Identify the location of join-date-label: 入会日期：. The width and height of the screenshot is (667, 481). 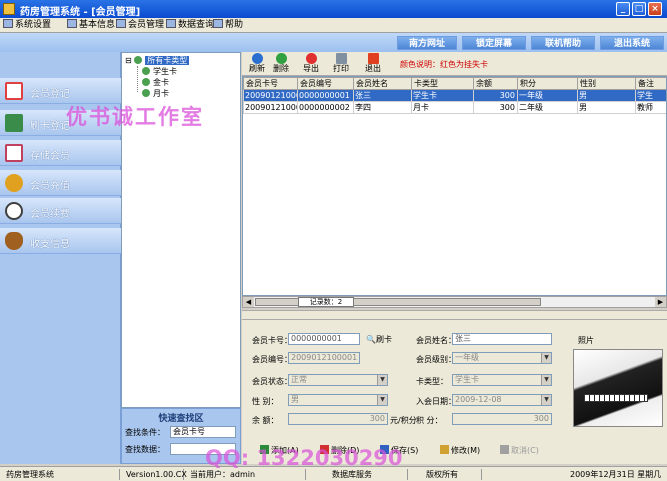
(436, 401).